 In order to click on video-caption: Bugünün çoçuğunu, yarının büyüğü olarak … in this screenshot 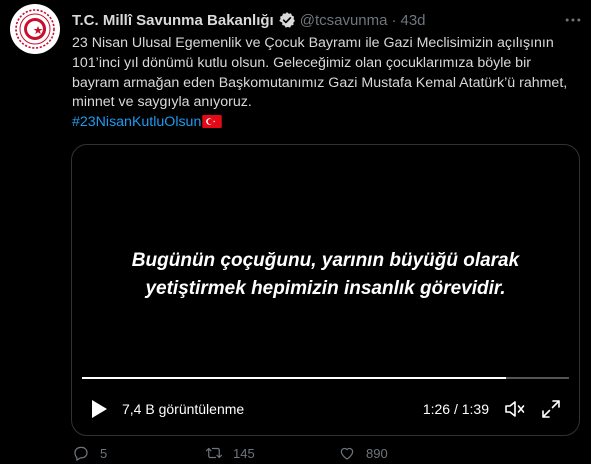, I will do `click(325, 275)`.